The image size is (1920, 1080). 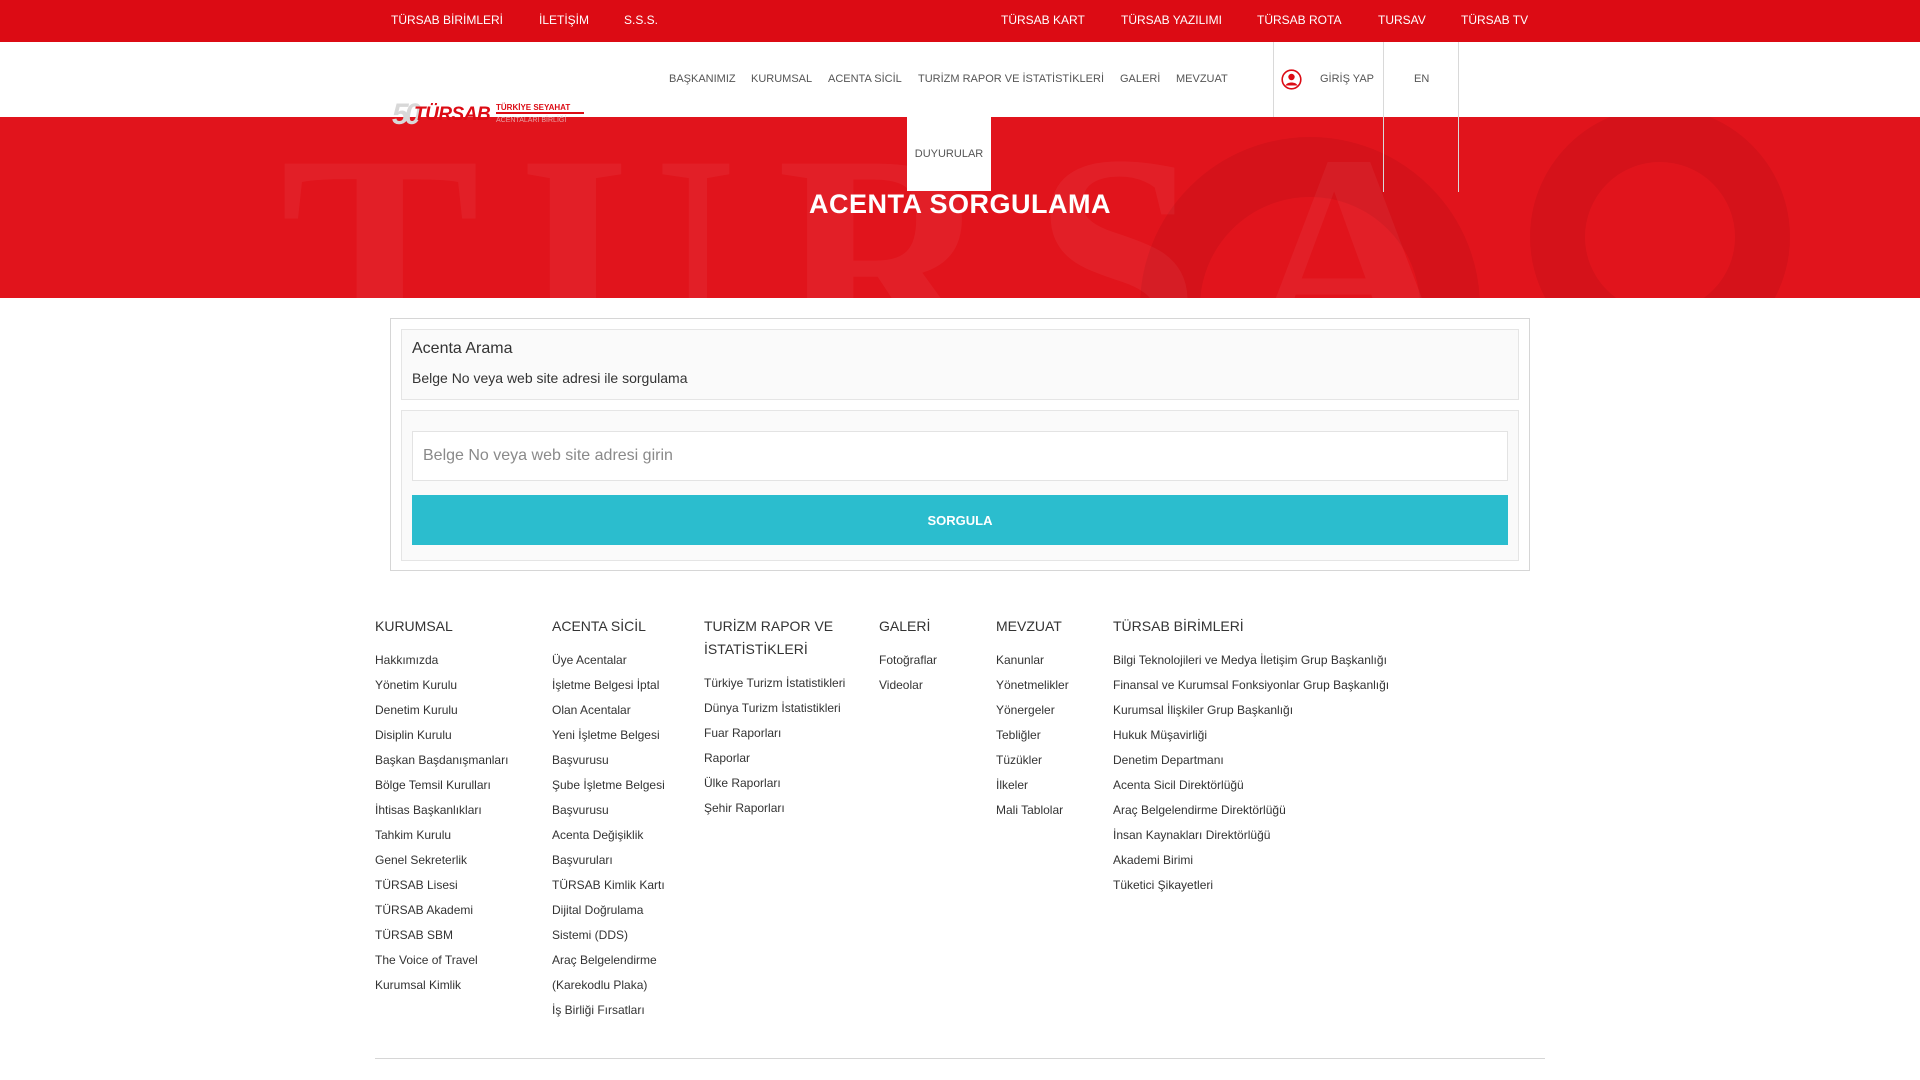 I want to click on footer-link: Videolar, so click(x=908, y=685).